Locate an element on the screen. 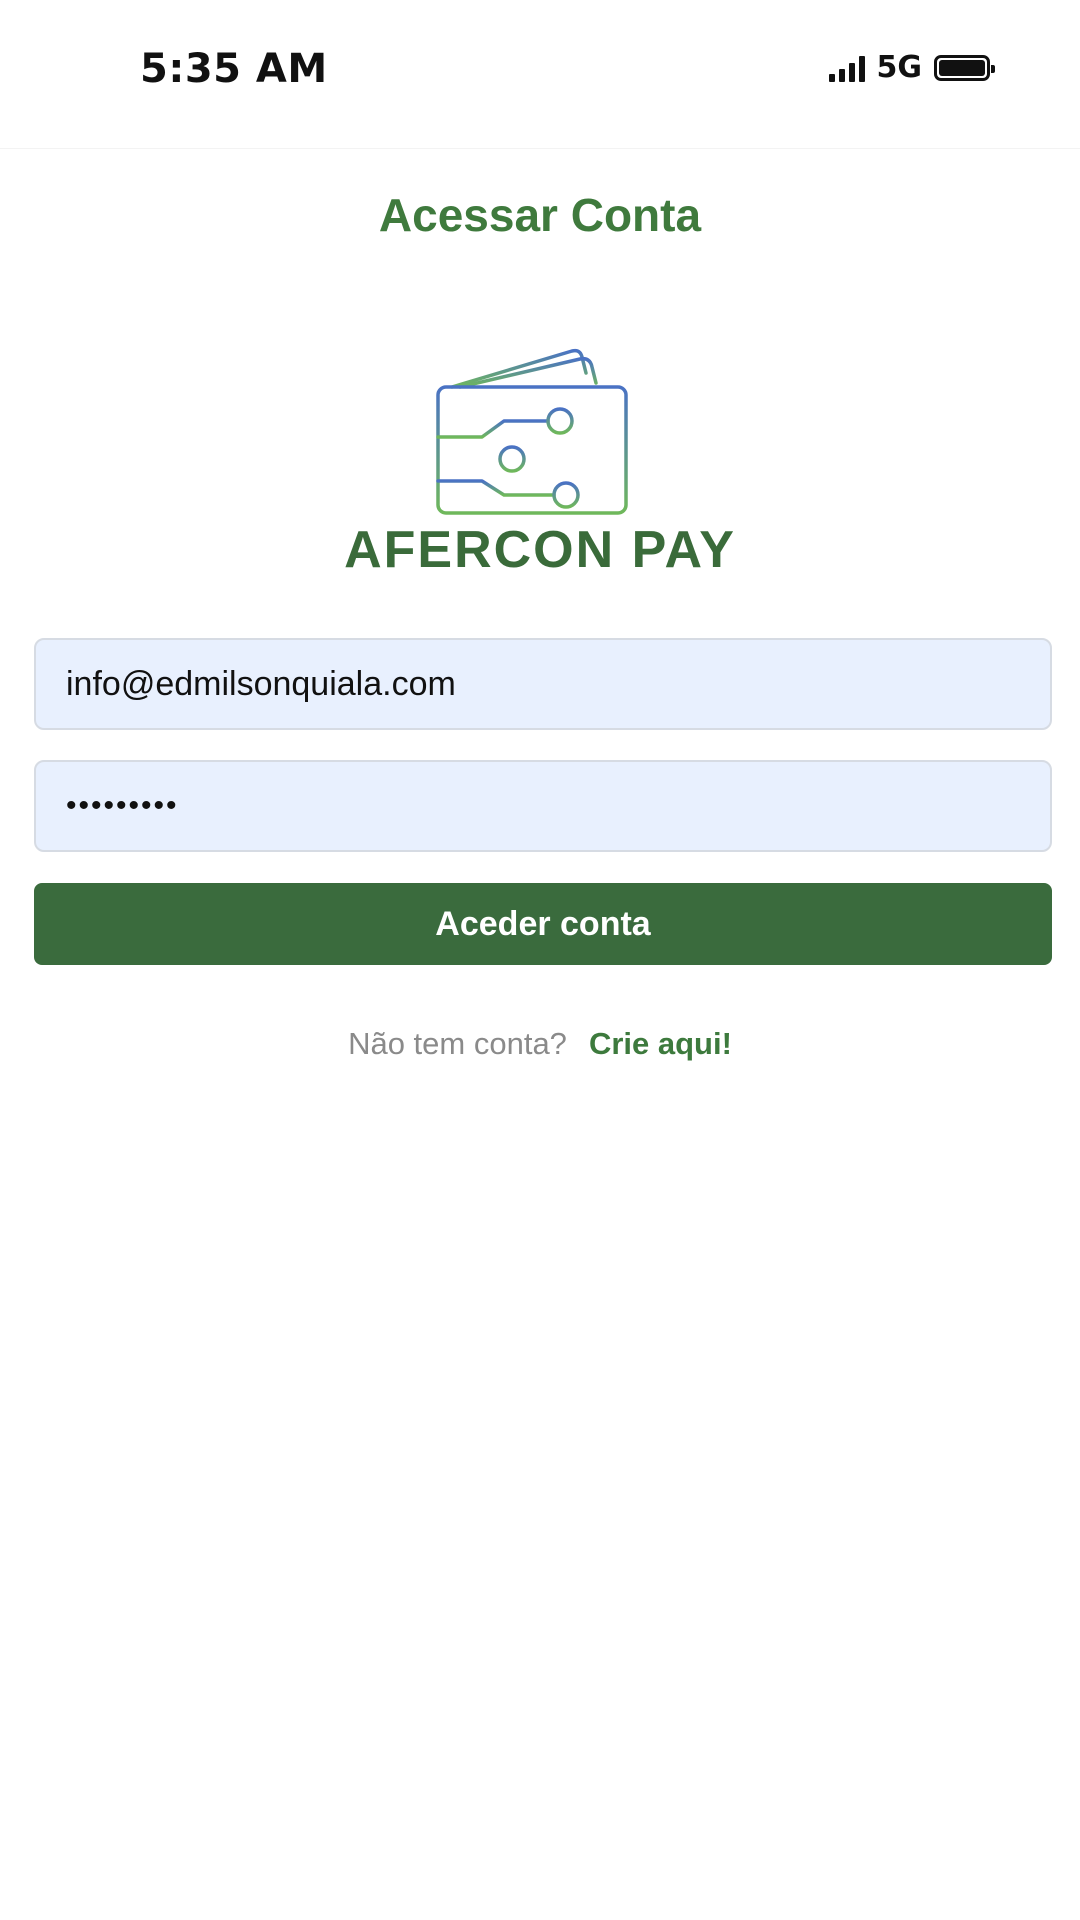  email-field is located at coordinates (543, 684).